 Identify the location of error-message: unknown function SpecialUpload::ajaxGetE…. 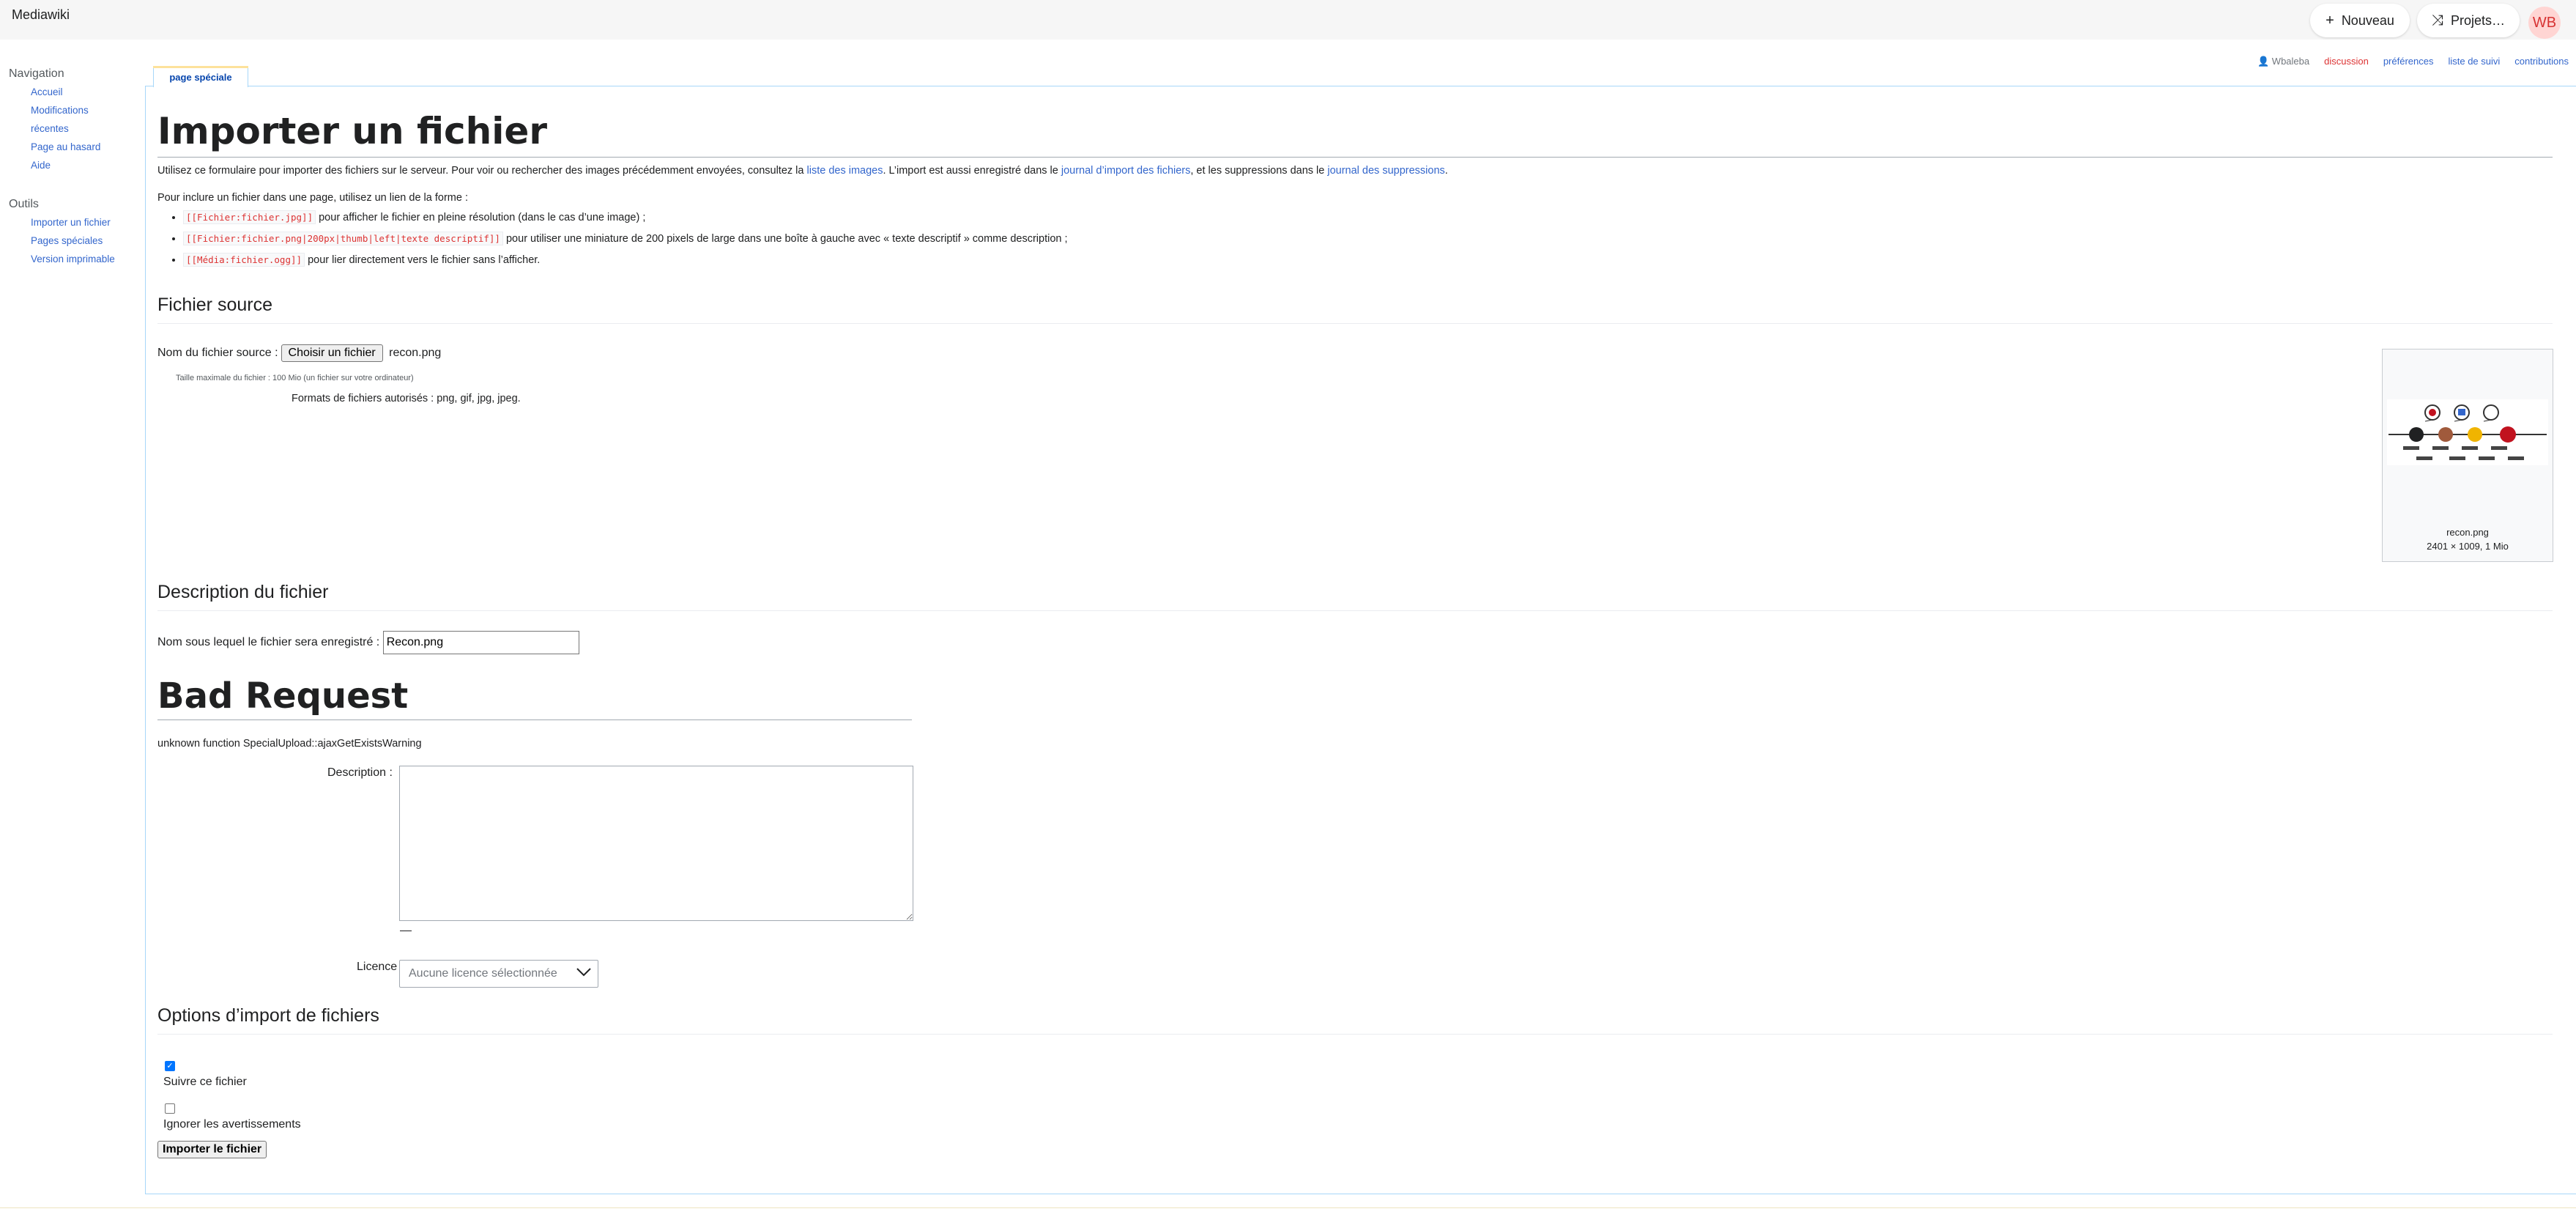
(289, 744).